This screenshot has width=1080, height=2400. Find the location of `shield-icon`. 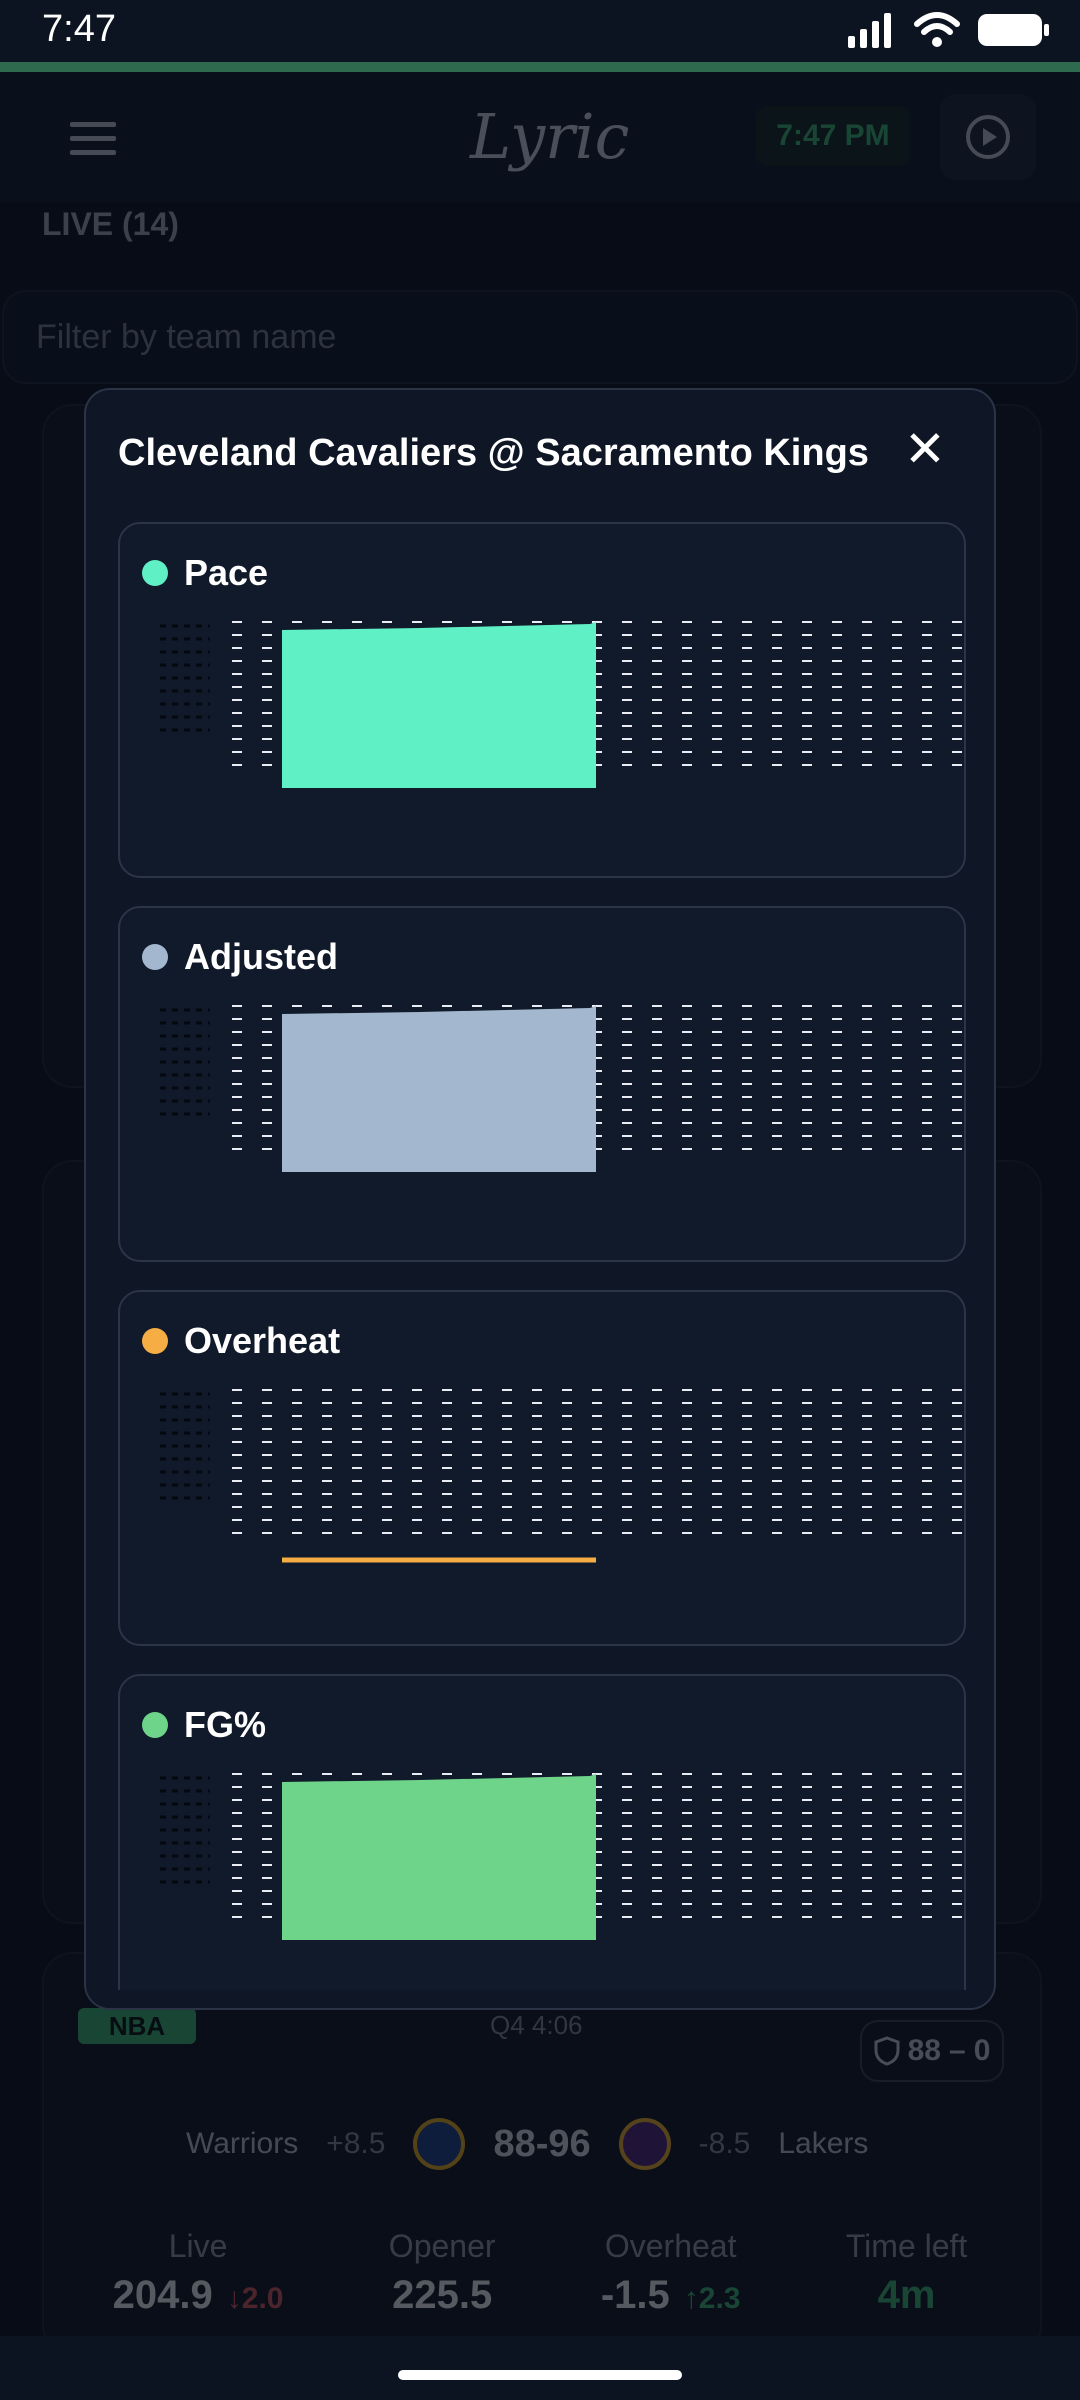

shield-icon is located at coordinates (887, 2051).